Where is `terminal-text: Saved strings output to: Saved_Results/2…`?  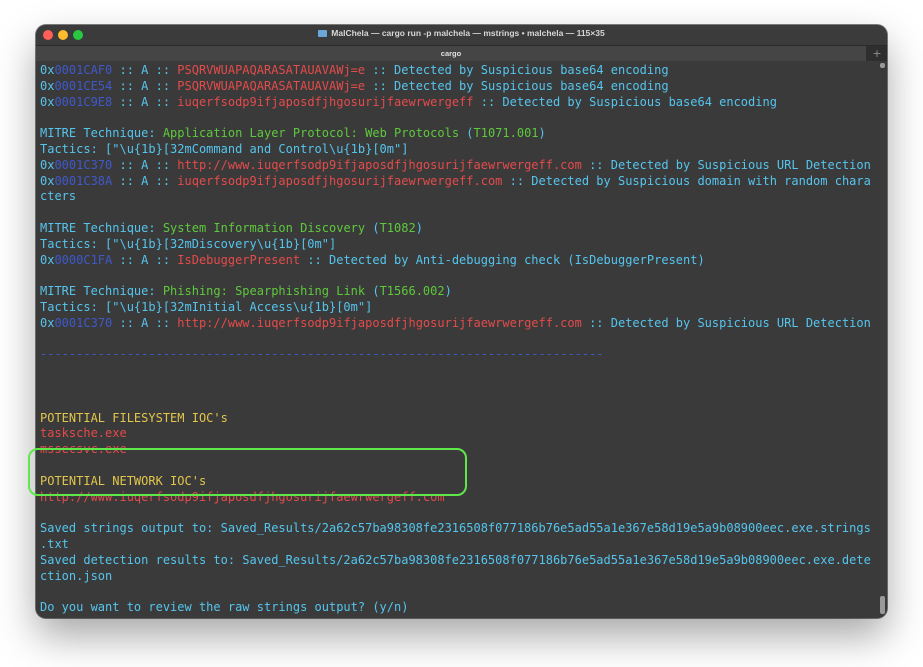 terminal-text: Saved strings output to: Saved_Results/2… is located at coordinates (455, 528).